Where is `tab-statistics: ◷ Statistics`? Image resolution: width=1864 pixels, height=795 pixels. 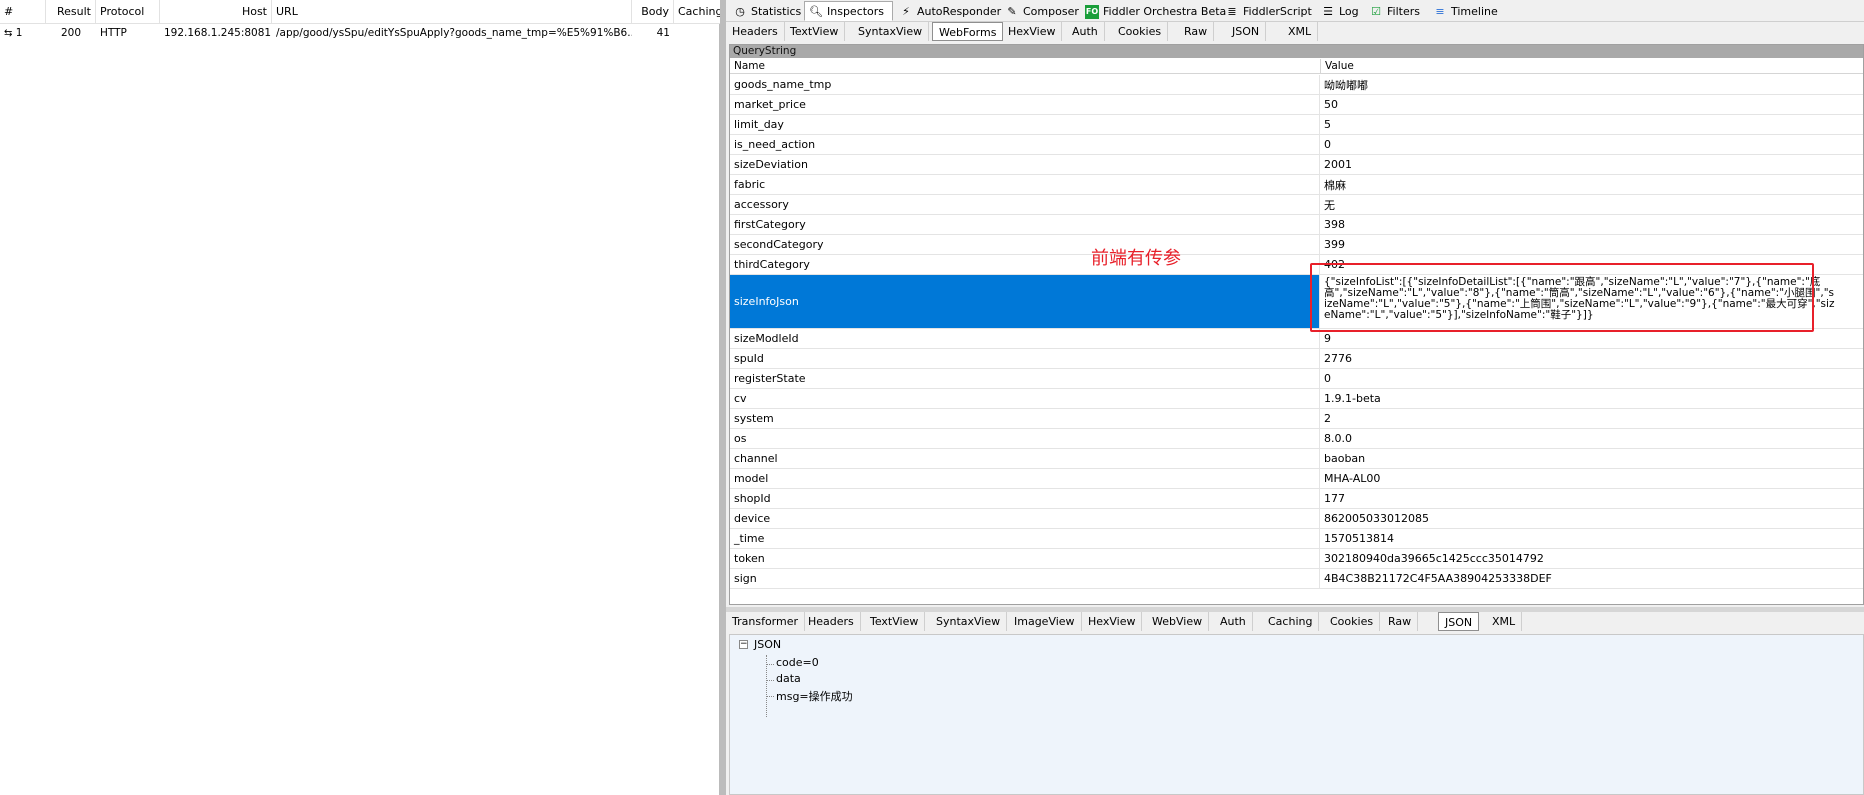
tab-statistics: ◷ Statistics is located at coordinates (769, 11).